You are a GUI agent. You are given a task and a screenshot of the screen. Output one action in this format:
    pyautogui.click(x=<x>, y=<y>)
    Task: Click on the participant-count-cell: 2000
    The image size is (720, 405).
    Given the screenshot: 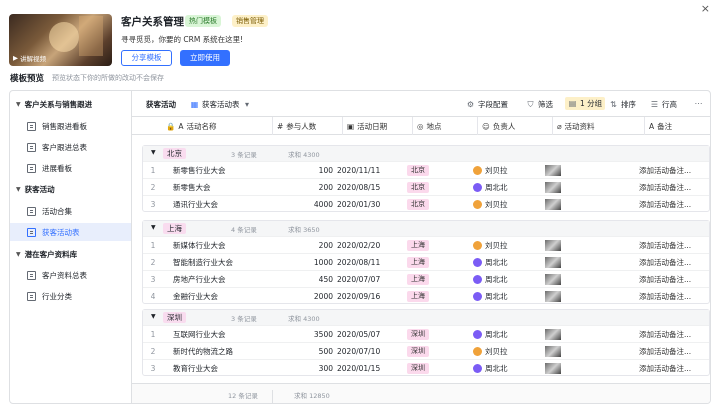 What is the action you would take?
    pyautogui.click(x=298, y=296)
    